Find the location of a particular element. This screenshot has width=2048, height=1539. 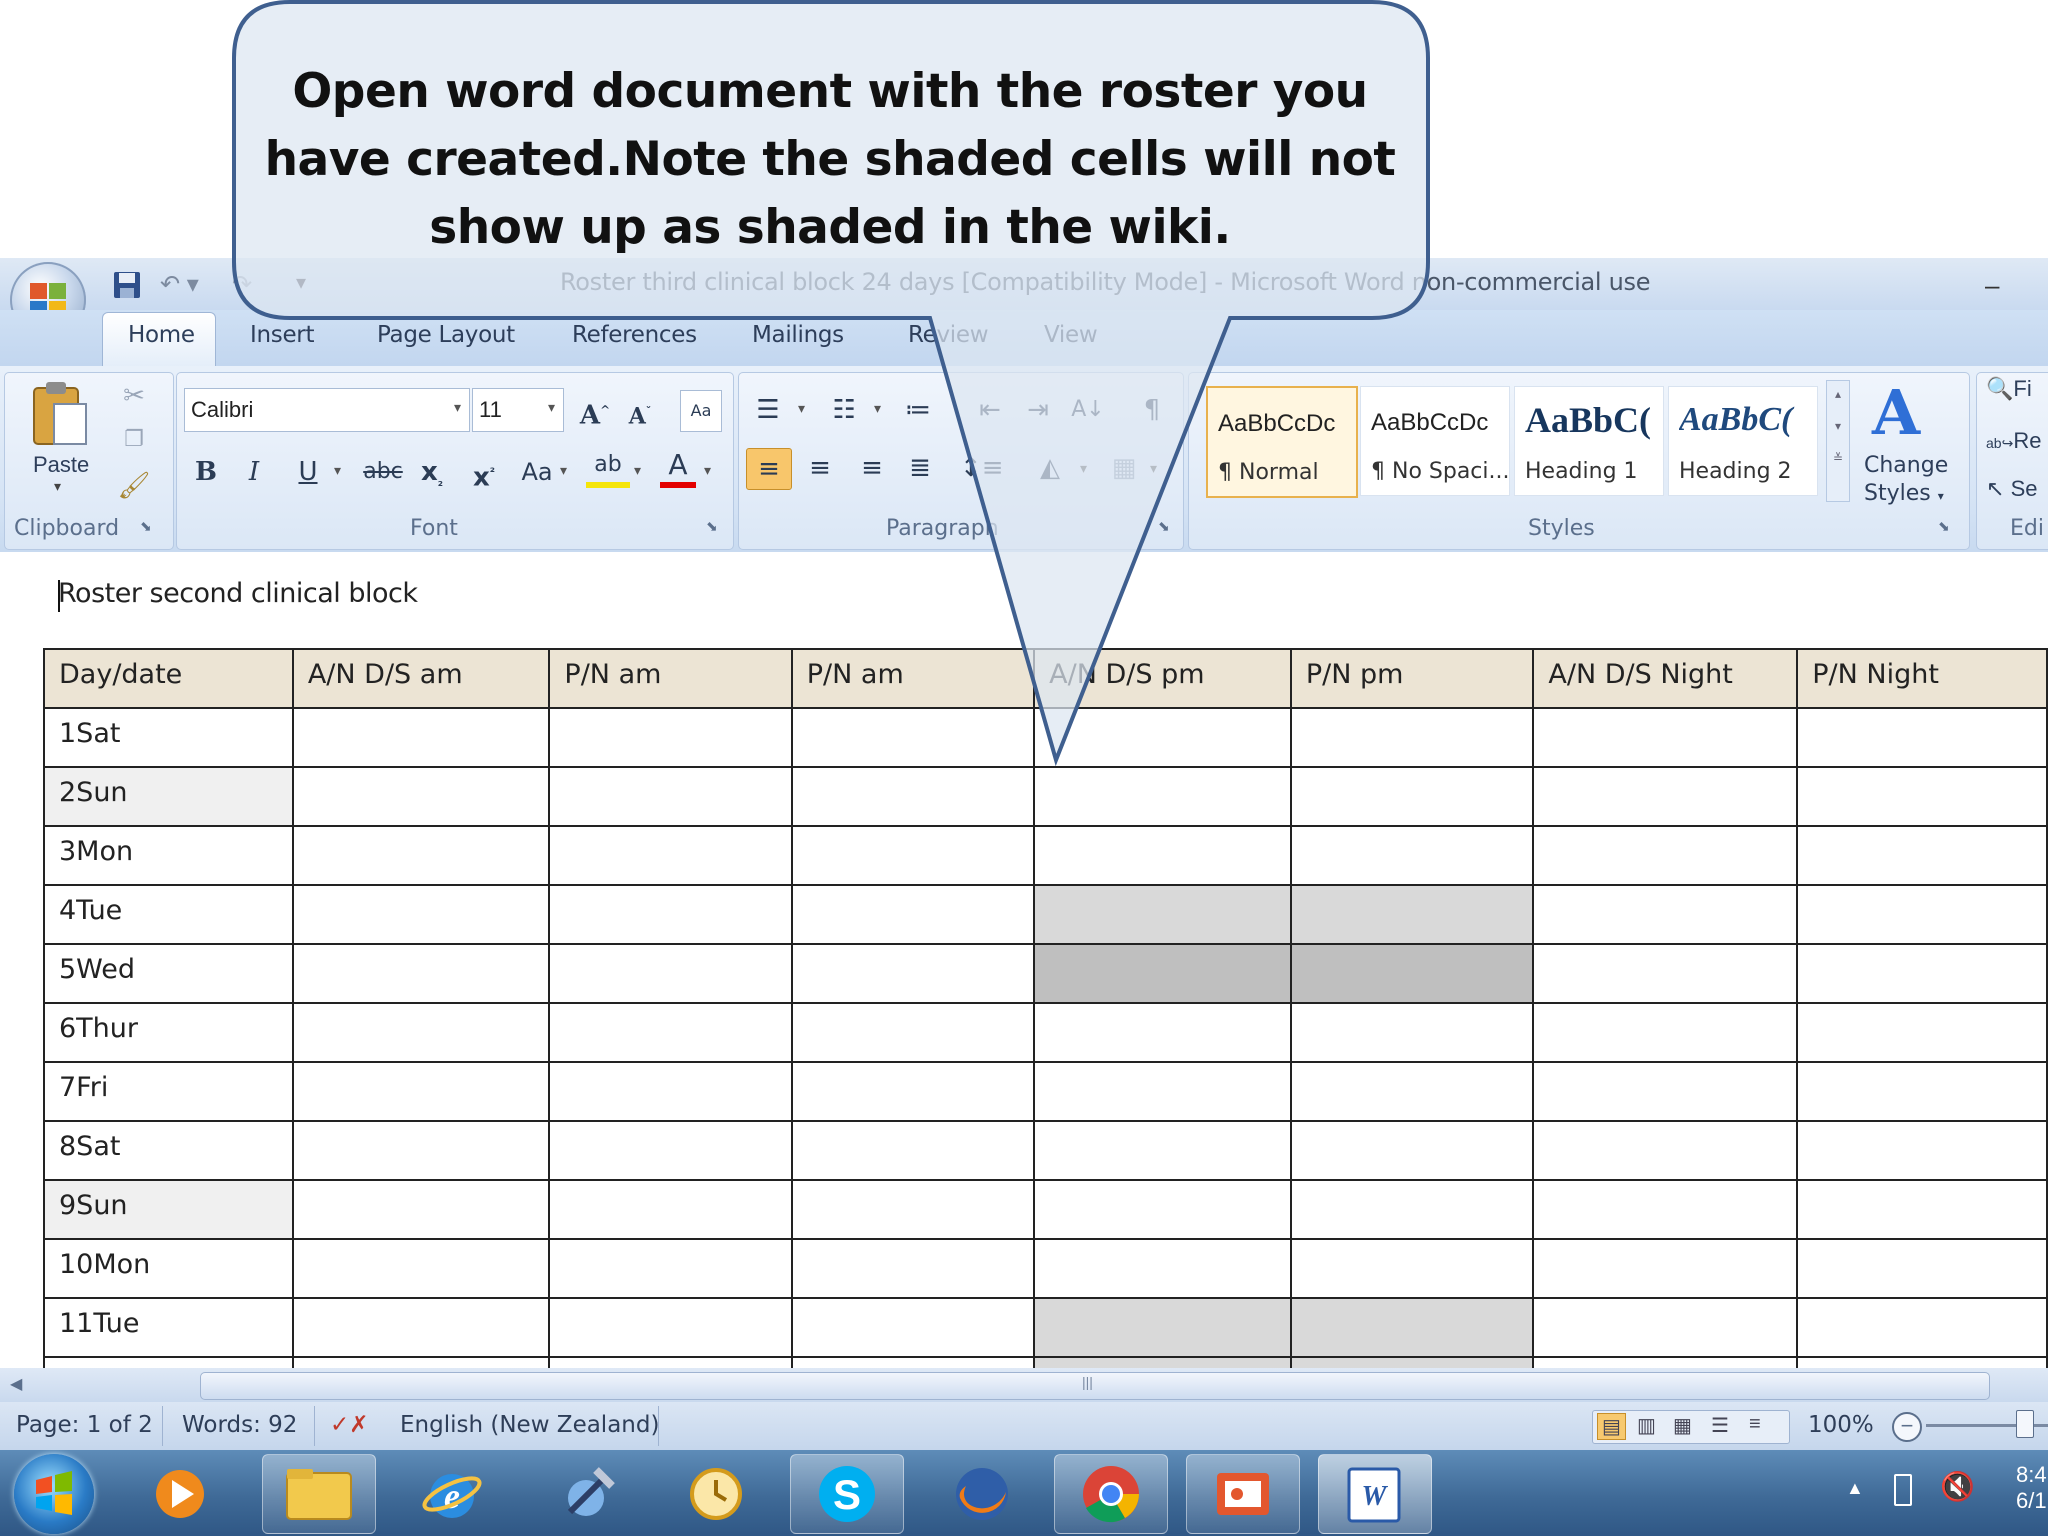

shading-dropdown-icon: ▾ is located at coordinates (1083, 468).